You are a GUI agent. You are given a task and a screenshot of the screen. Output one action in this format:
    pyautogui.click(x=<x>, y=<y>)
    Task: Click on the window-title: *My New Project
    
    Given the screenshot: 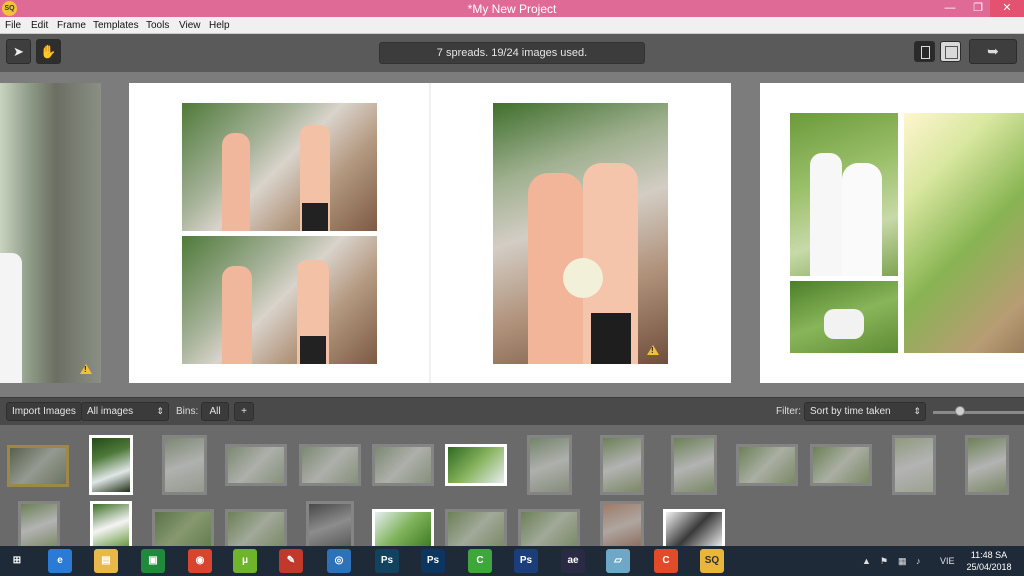 What is the action you would take?
    pyautogui.click(x=512, y=9)
    